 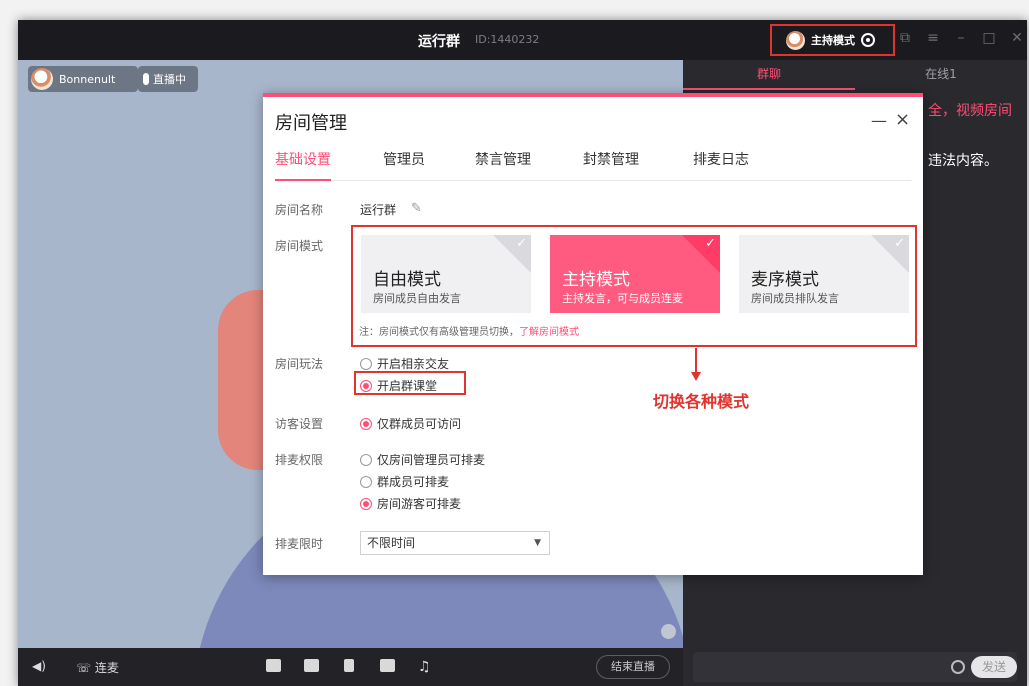 What do you see at coordinates (407, 280) in the screenshot?
I see `mode-name: 自由模式` at bounding box center [407, 280].